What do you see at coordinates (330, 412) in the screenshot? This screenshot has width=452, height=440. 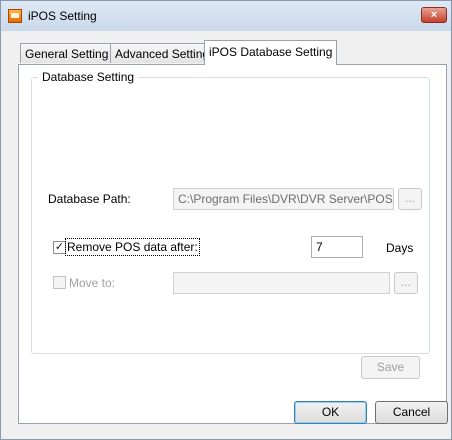 I see `ok-button: OK` at bounding box center [330, 412].